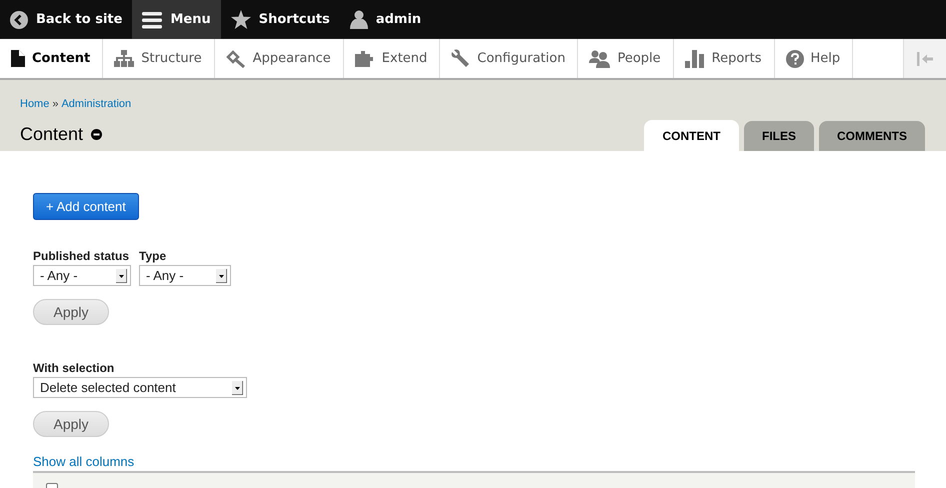 The image size is (946, 488). I want to click on tray-item: Structure, so click(159, 58).